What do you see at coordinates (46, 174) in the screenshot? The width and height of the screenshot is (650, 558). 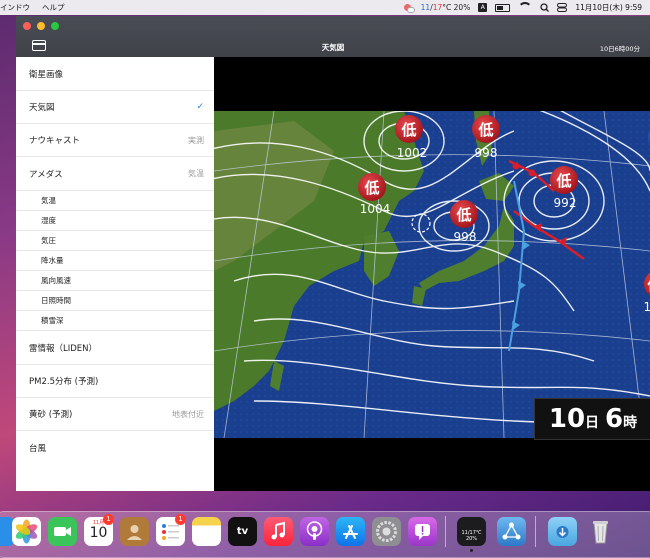 I see `sidebar-item-label: アメダス` at bounding box center [46, 174].